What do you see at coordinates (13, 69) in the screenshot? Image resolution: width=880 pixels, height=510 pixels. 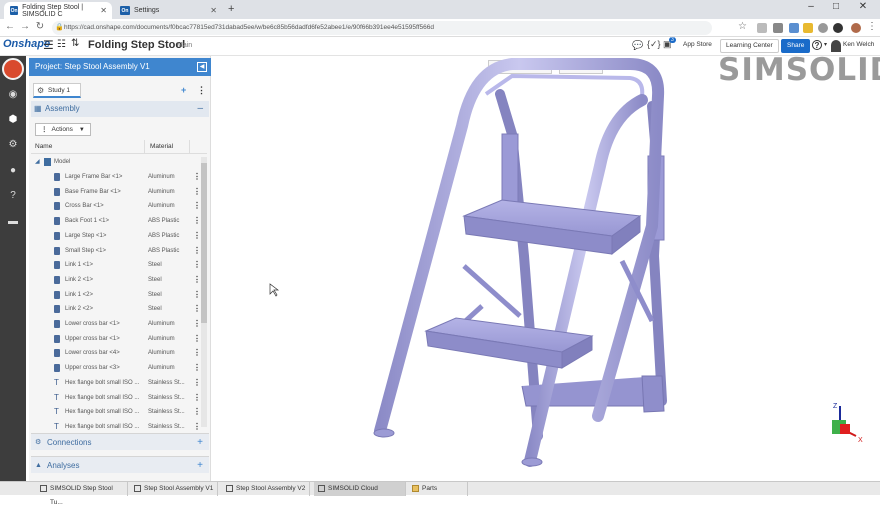 I see `simsolid-logo-icon` at bounding box center [13, 69].